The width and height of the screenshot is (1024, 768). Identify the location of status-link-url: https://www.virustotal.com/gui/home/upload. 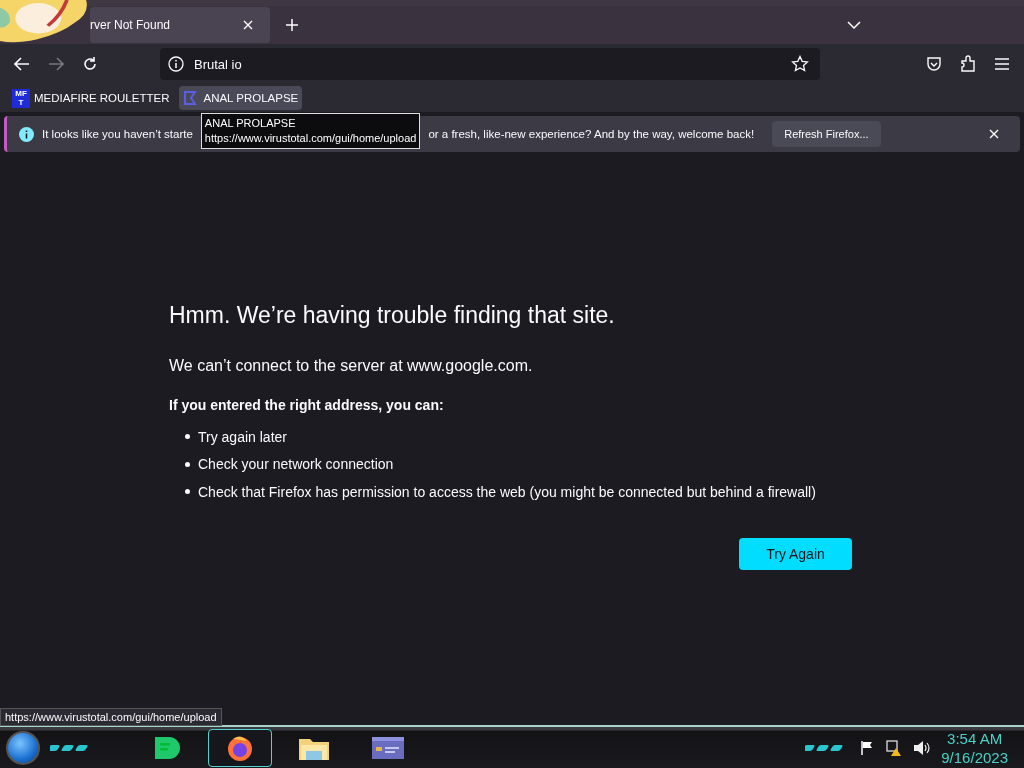
(111, 717).